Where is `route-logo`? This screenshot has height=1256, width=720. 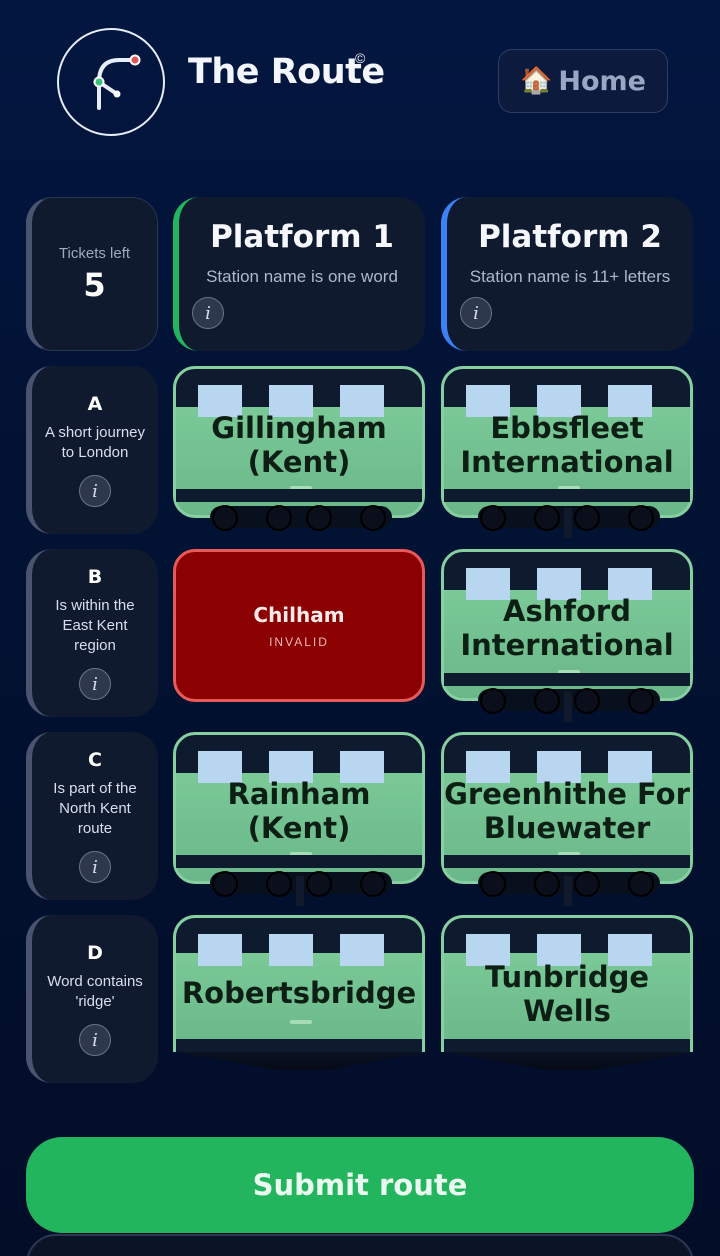 route-logo is located at coordinates (111, 82).